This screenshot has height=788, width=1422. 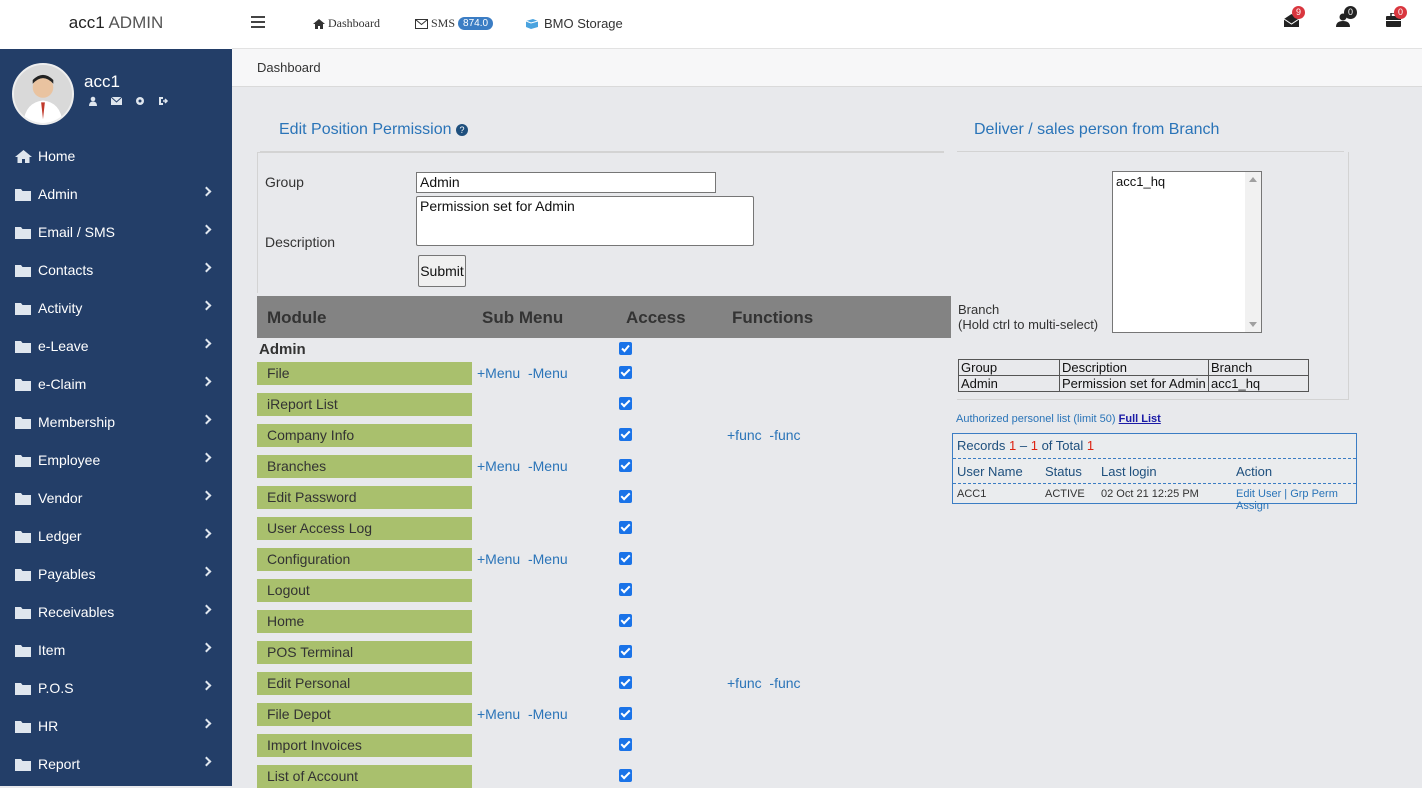 I want to click on hamburger-icon, so click(x=258, y=22).